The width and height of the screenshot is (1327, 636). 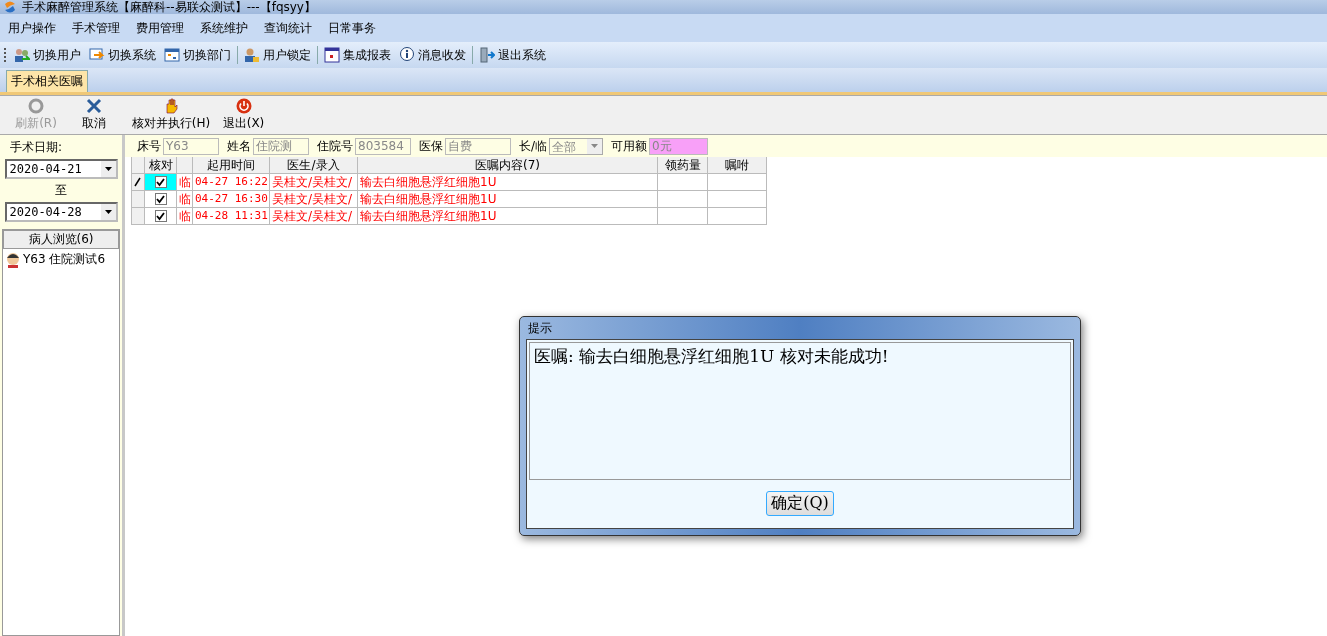 What do you see at coordinates (508, 165) in the screenshot?
I see `column-header: 医嘱内容(7)` at bounding box center [508, 165].